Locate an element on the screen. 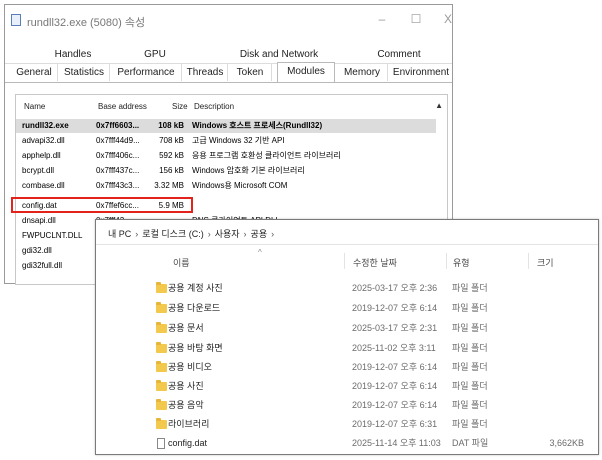  module-description: Windows 암호화 기본 라이브러리 is located at coordinates (248, 170).